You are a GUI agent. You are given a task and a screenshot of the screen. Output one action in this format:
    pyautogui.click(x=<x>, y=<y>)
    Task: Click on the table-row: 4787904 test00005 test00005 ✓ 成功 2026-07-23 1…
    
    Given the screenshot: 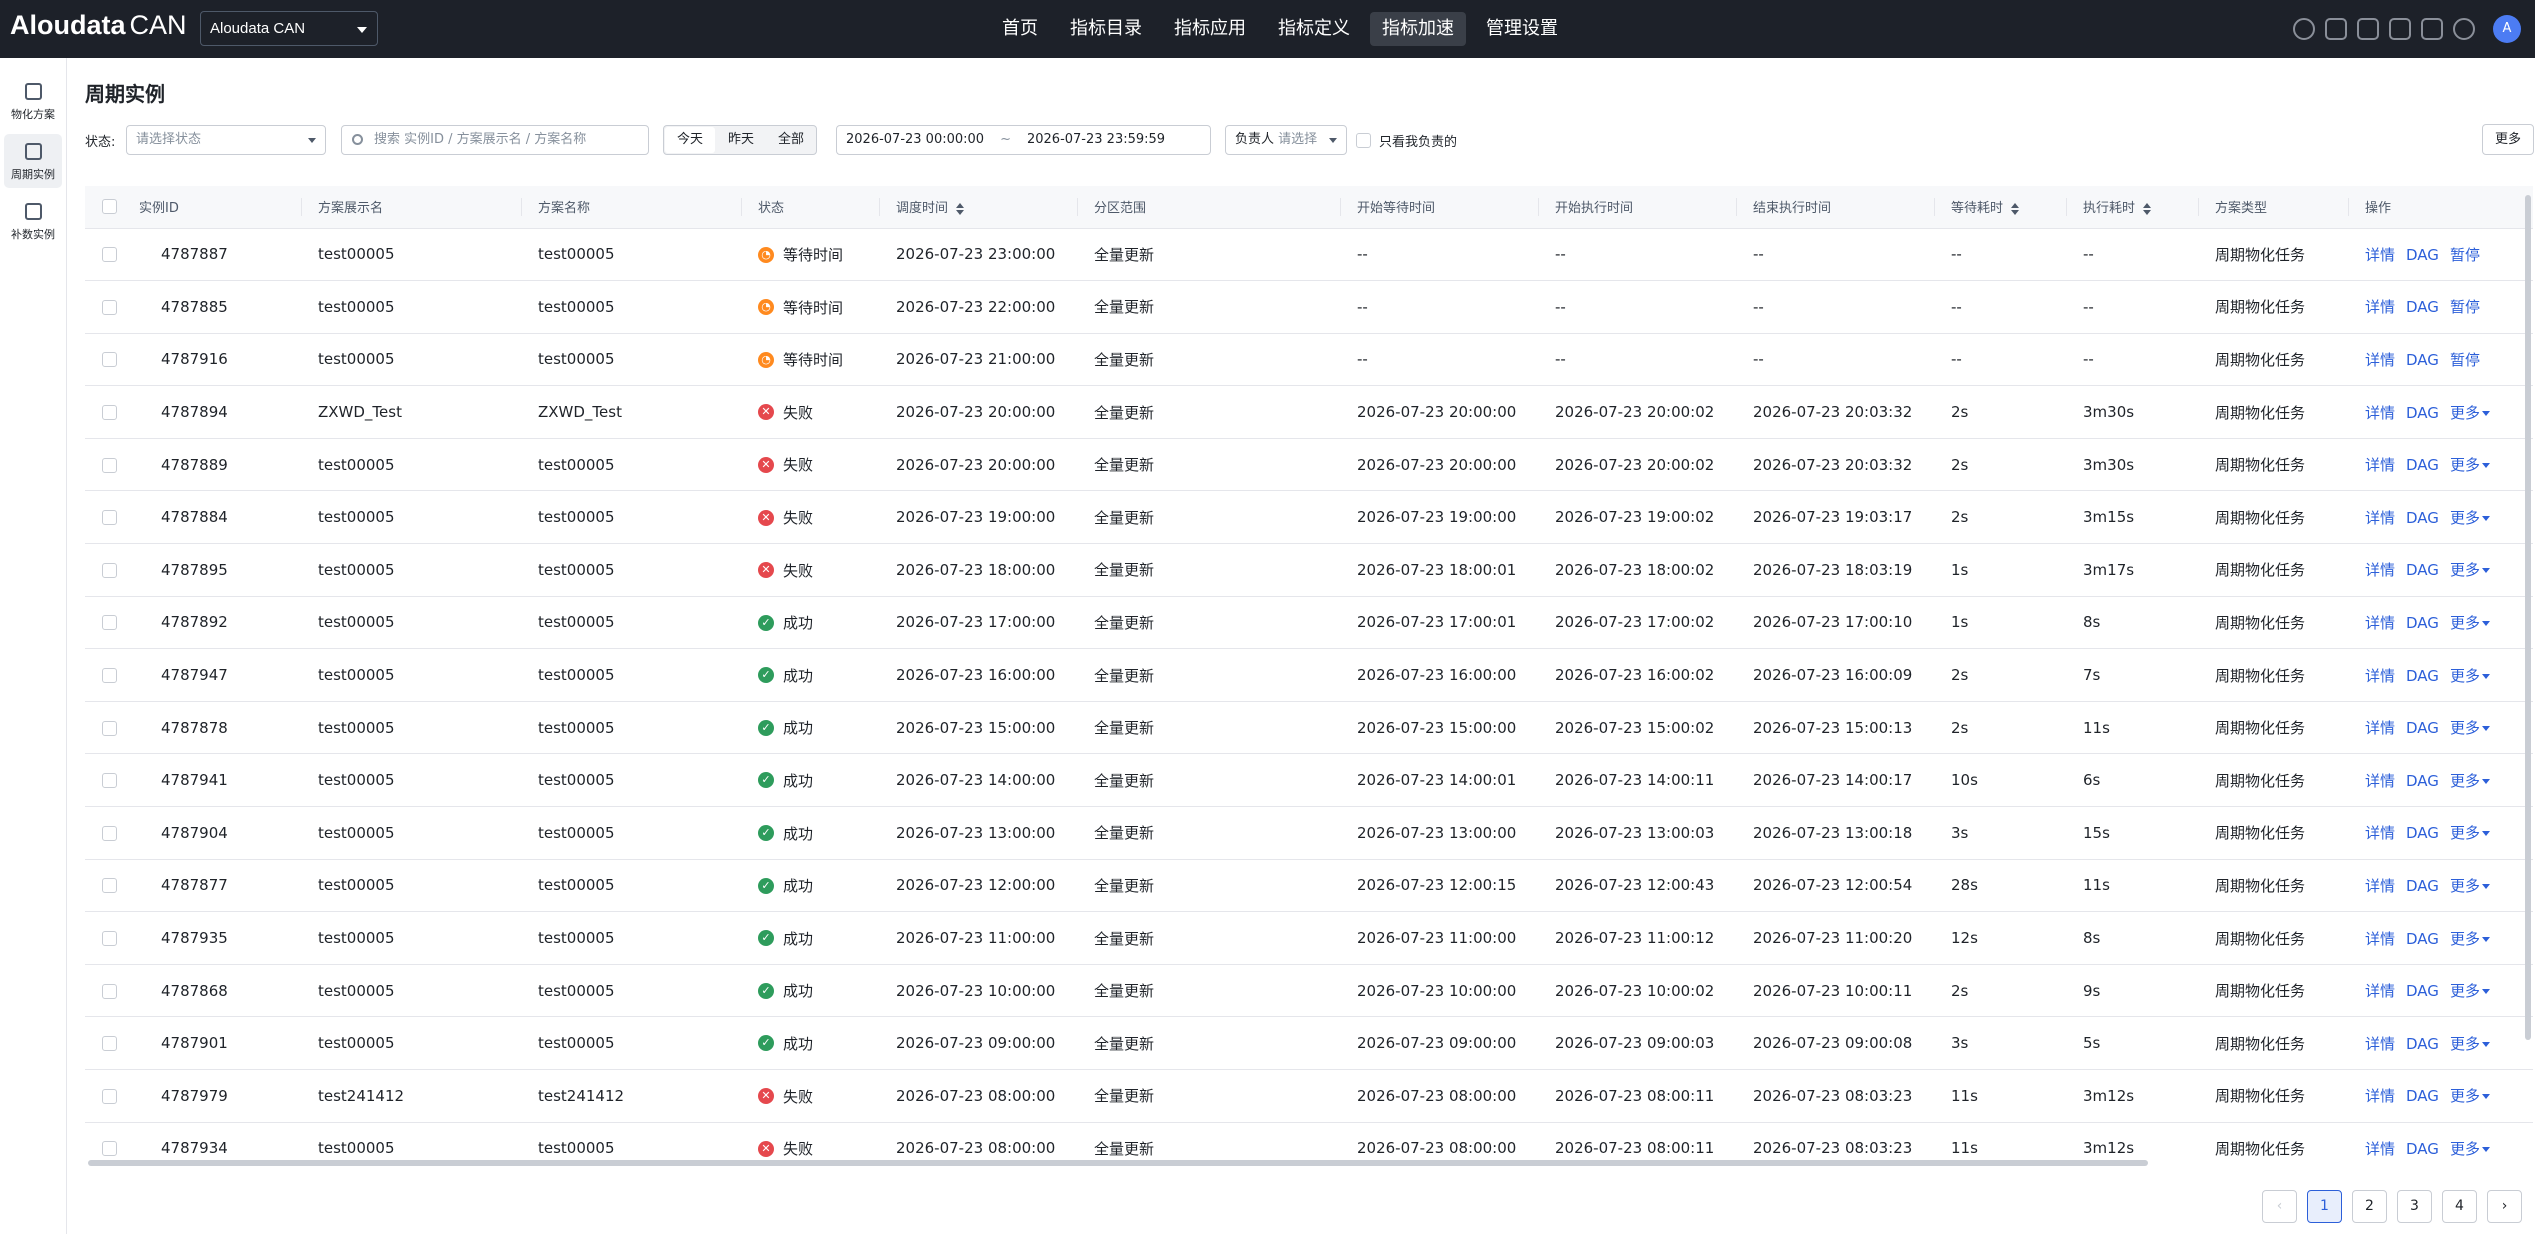 What is the action you would take?
    pyautogui.click(x=1309, y=833)
    